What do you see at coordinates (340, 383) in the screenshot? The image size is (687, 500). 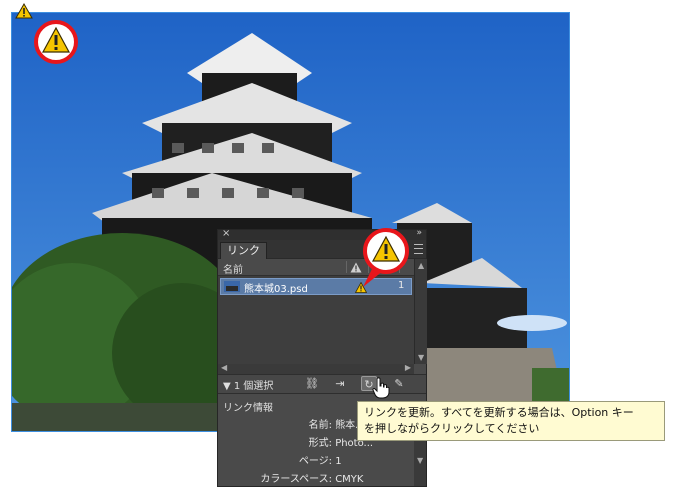 I see `goto-link-icon: ⇥` at bounding box center [340, 383].